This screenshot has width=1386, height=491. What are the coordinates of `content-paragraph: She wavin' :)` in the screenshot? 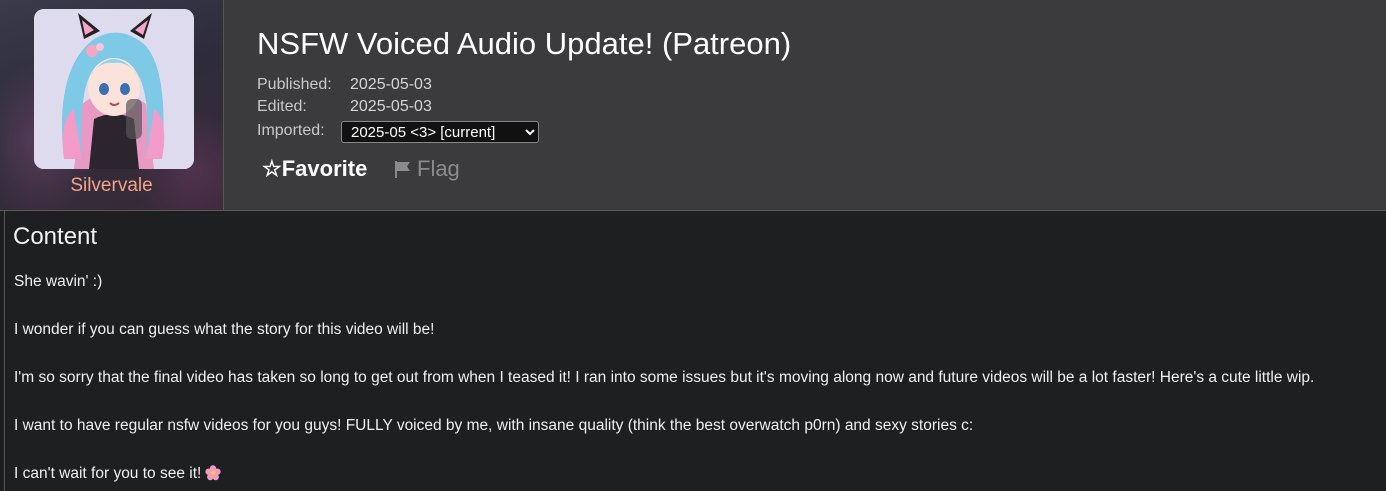 It's located at (58, 281).